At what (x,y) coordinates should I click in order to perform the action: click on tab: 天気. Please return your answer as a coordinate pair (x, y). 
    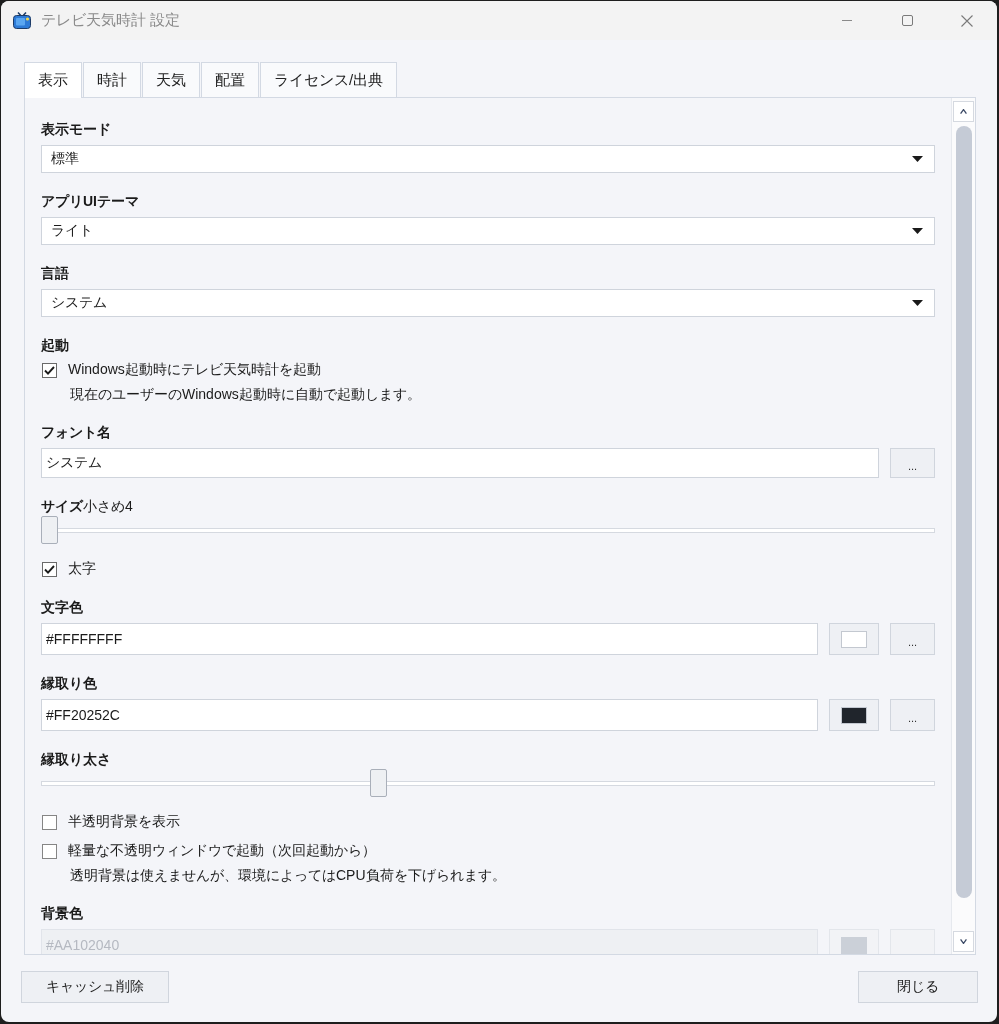
    Looking at the image, I should click on (171, 79).